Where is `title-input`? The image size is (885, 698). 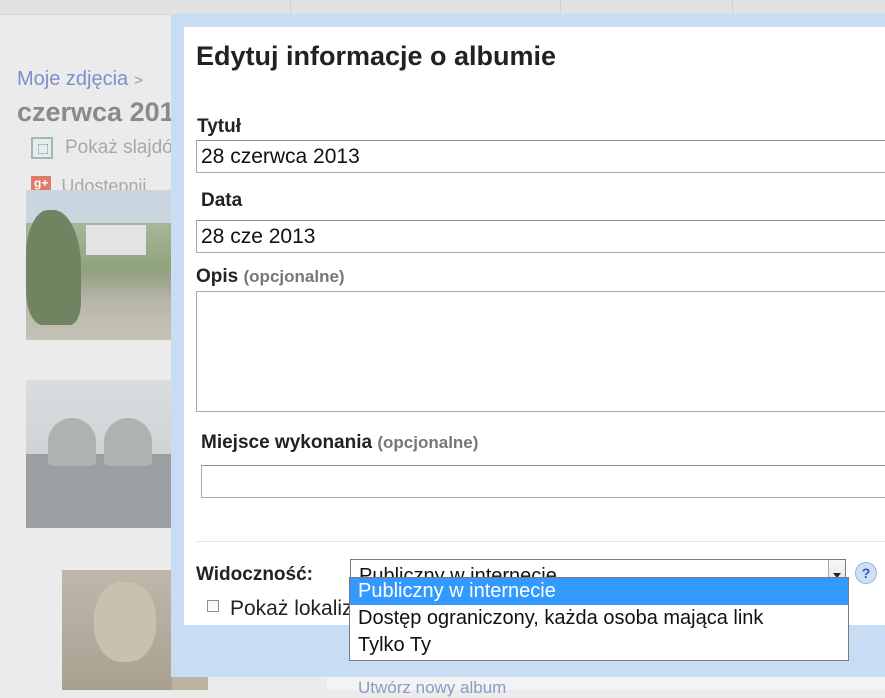
title-input is located at coordinates (540, 156).